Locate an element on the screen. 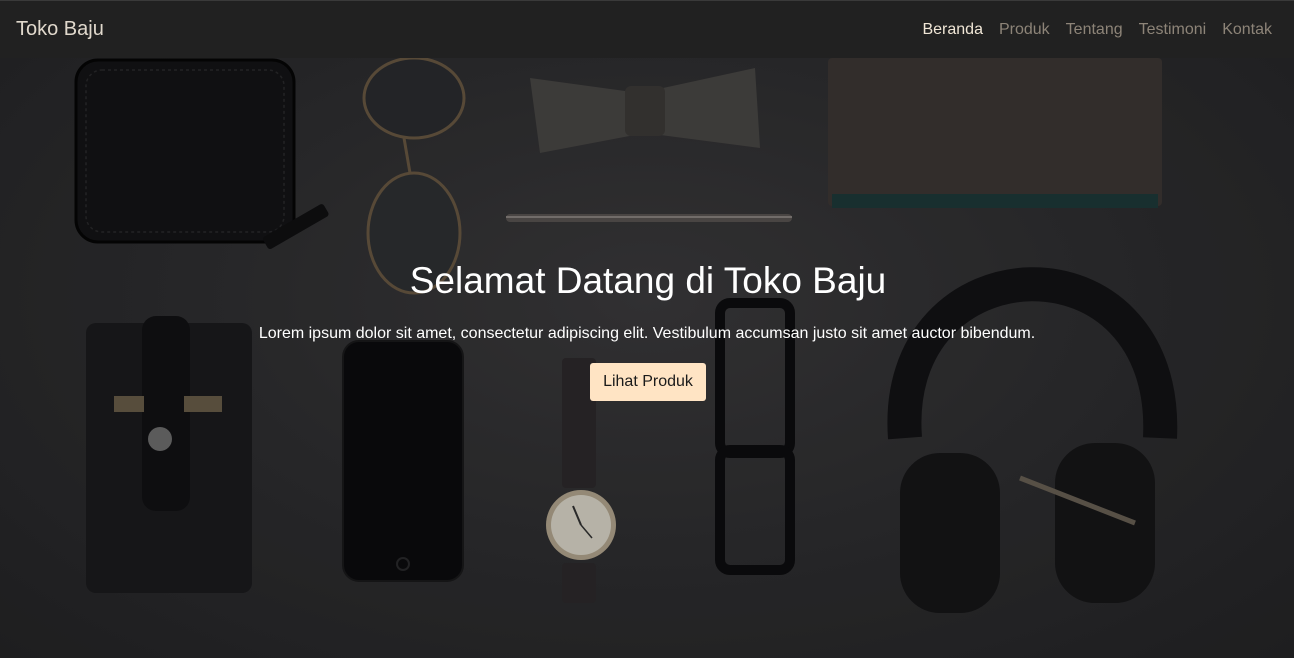 This screenshot has width=1294, height=658. hero-title: Selamat Datang di Toko Baju is located at coordinates (648, 280).